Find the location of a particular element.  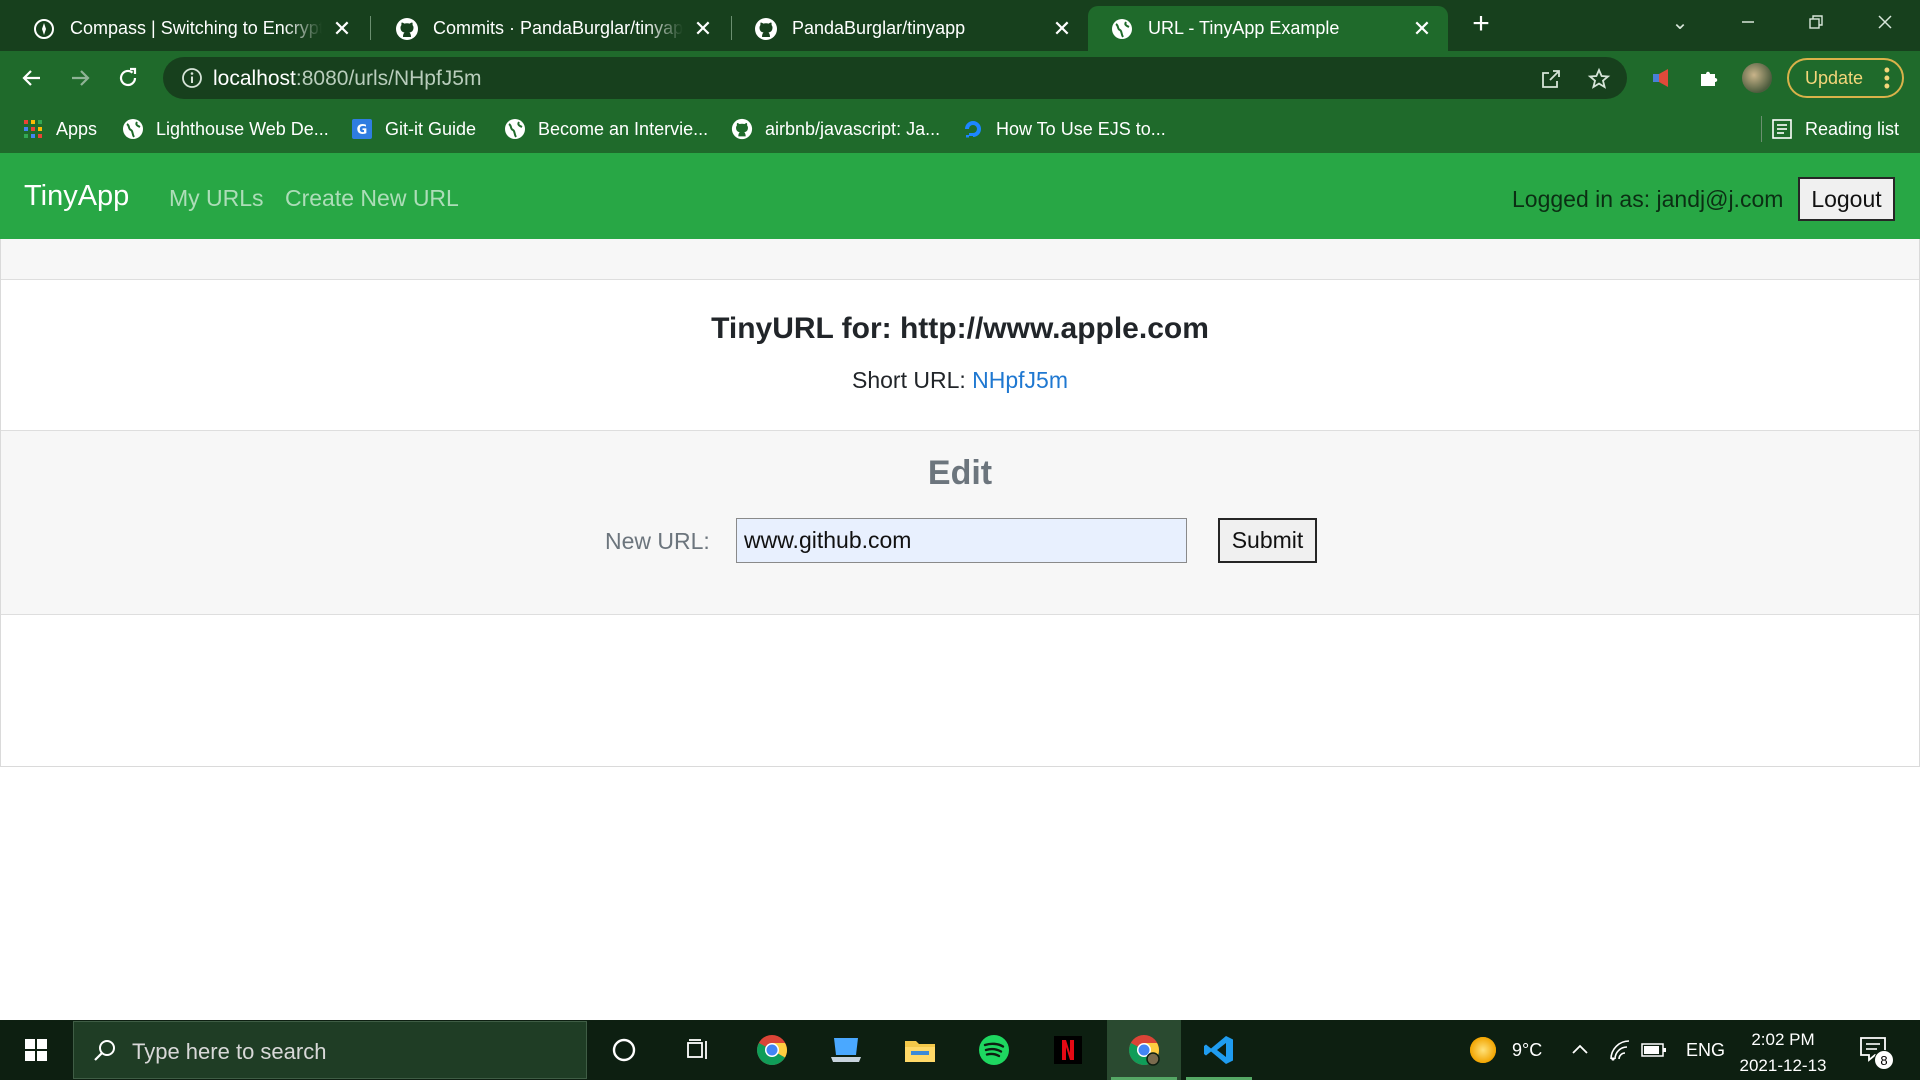

tab-compass: Compass | Switching to Encrypted ✕ is located at coordinates (189, 28).